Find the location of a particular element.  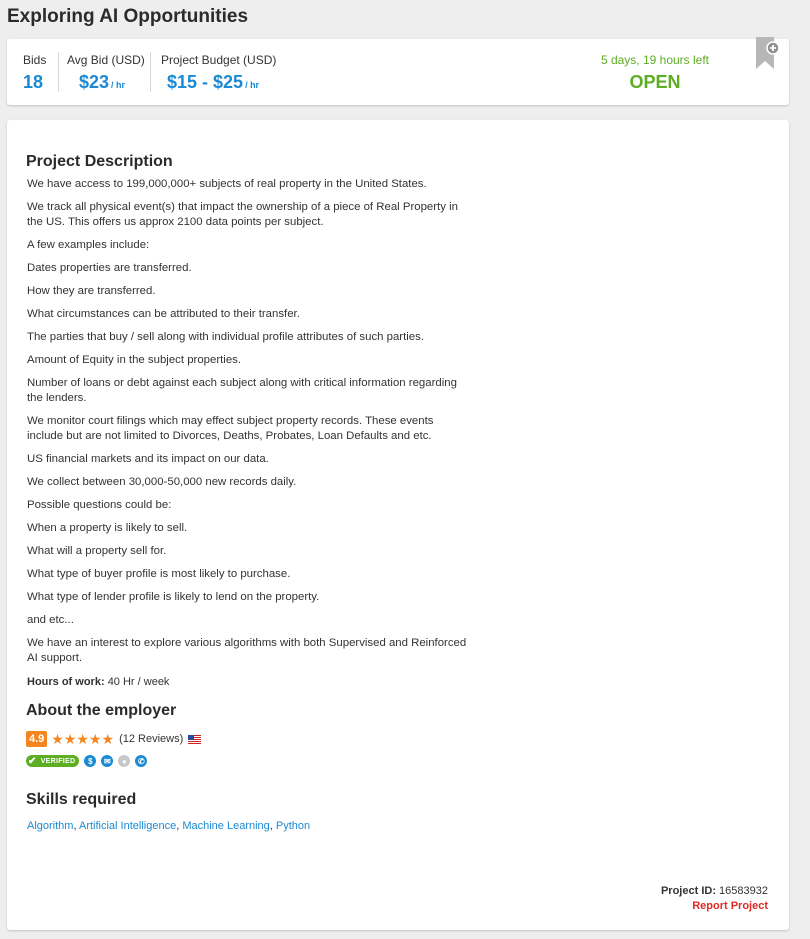

avg-bid-stat: Avg Bid (USD) $23/ hr is located at coordinates (106, 73).